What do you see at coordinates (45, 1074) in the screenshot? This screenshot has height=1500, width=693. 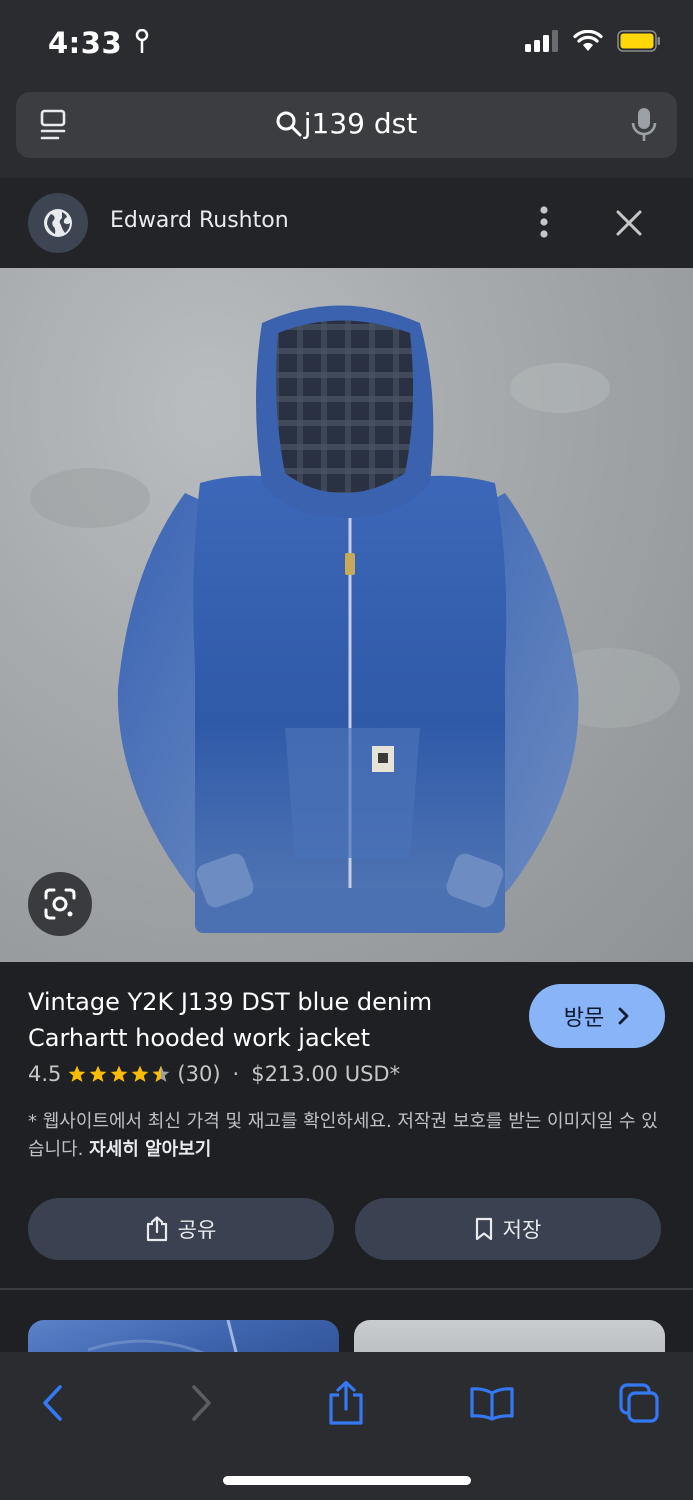 I see `rating-value: 4.5` at bounding box center [45, 1074].